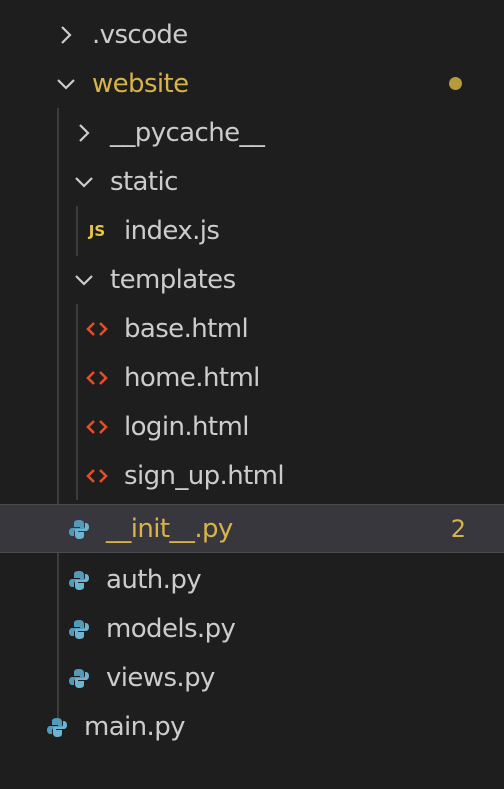 This screenshot has width=504, height=789. Describe the element at coordinates (252, 279) in the screenshot. I see `tree-folder-templates: templates` at that location.